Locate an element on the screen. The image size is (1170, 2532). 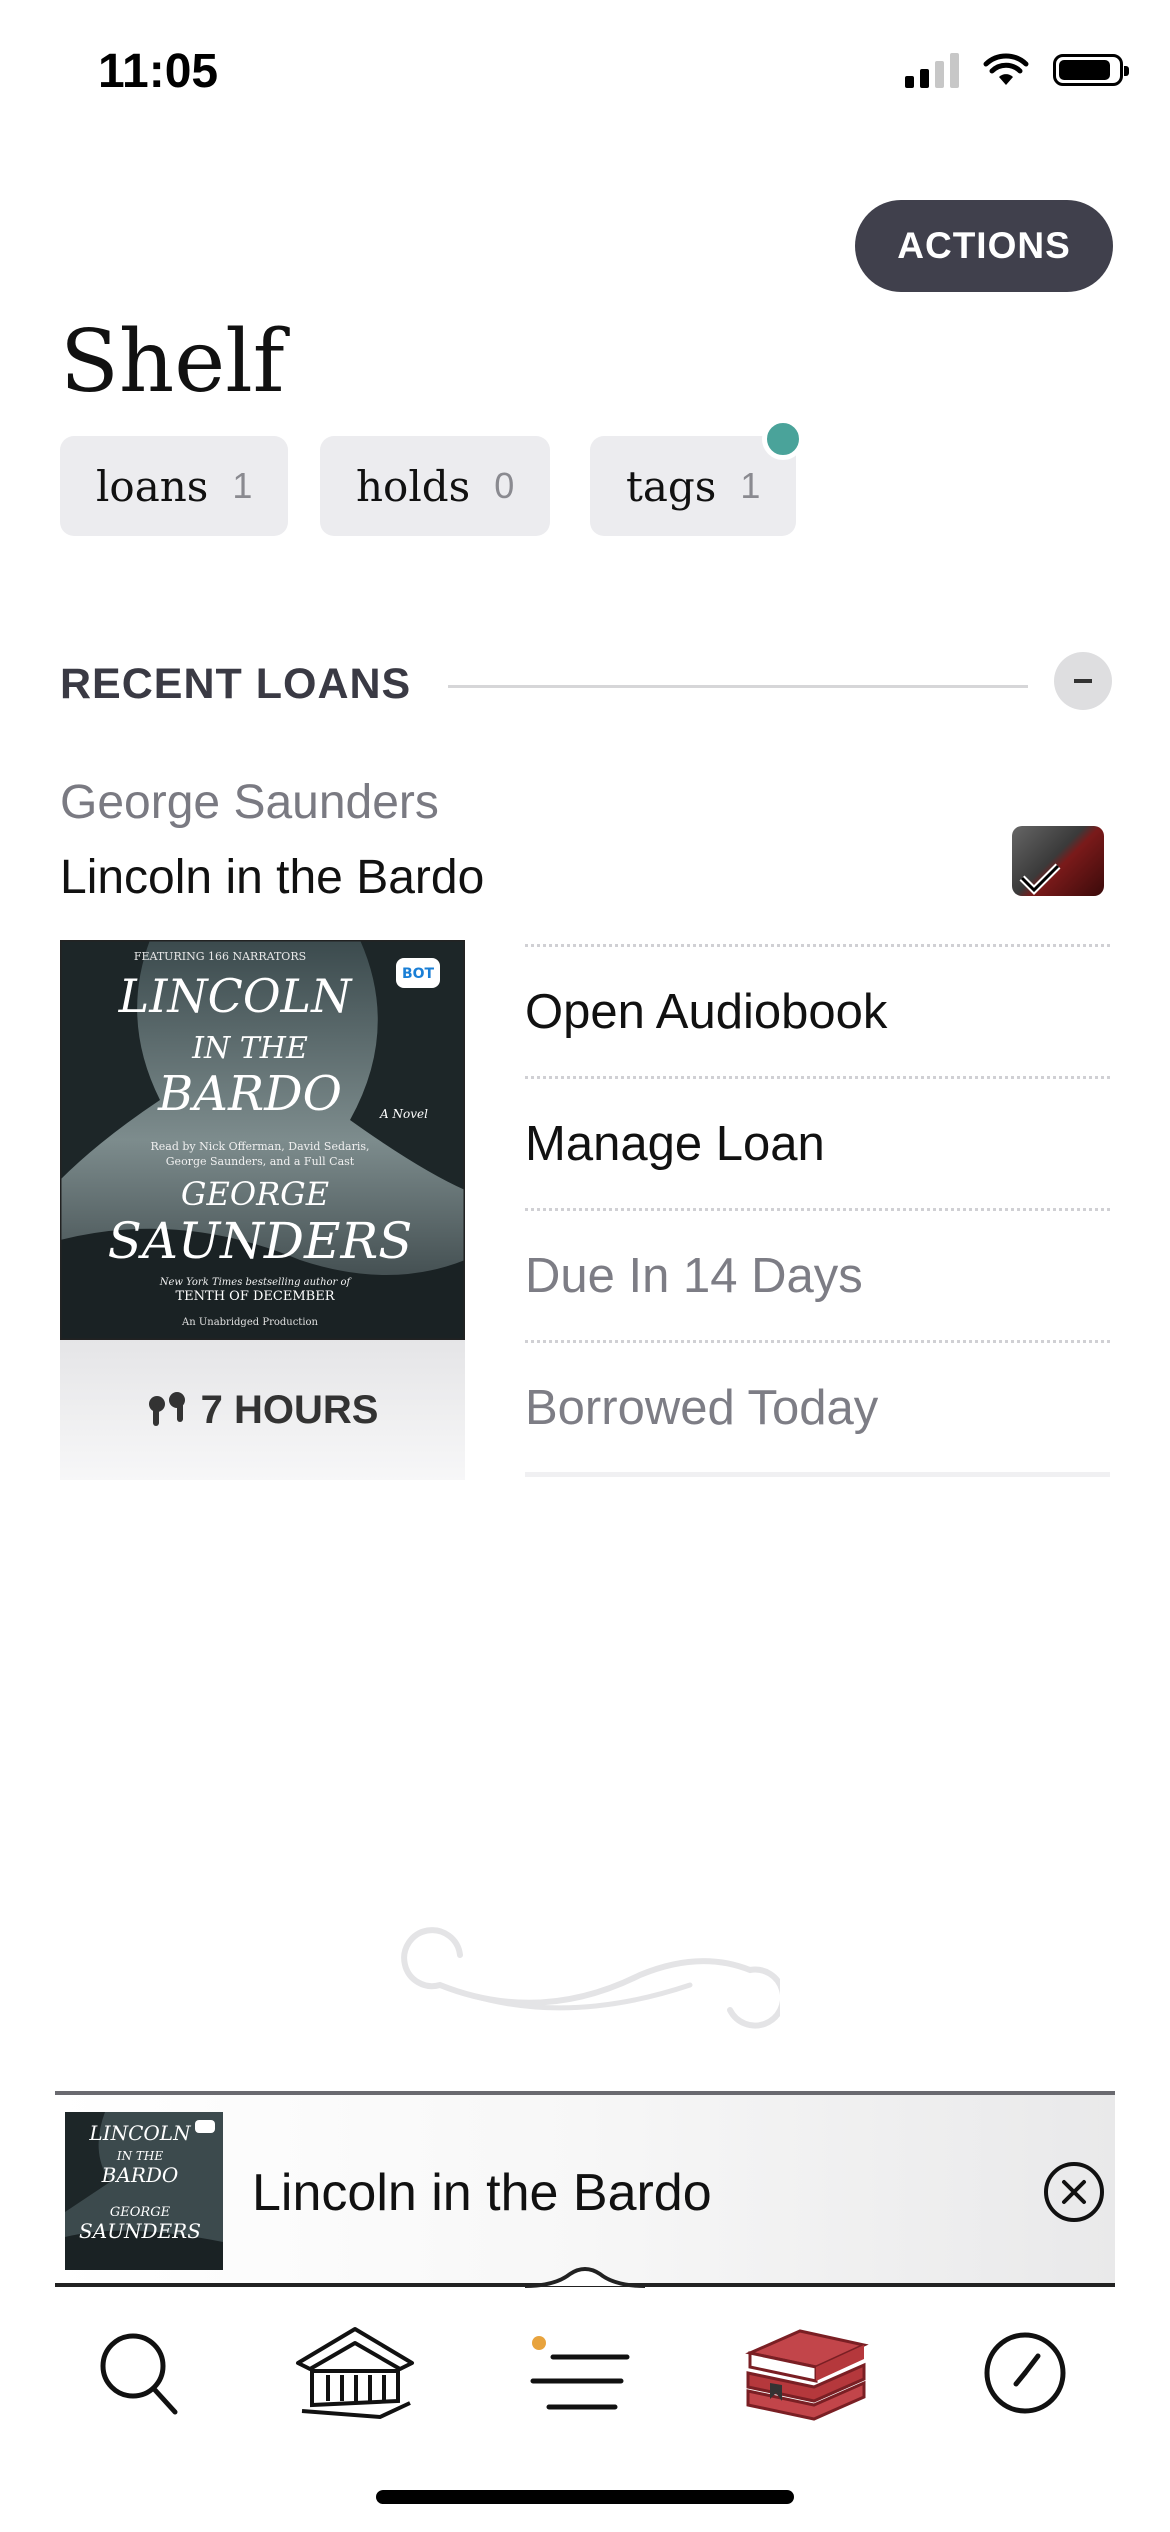
cover-edition: An Unabridged Production is located at coordinates (250, 1322).